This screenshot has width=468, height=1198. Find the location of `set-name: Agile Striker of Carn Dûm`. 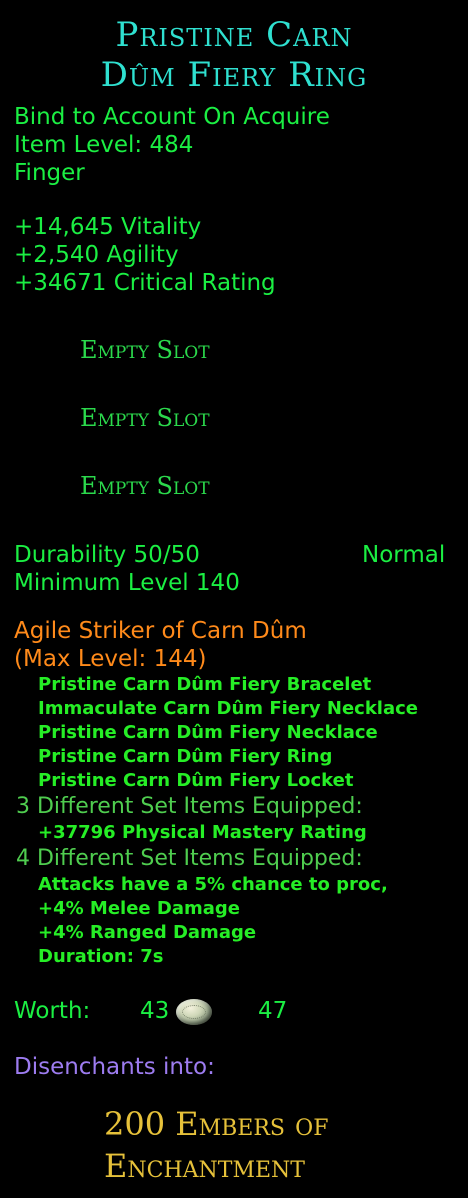

set-name: Agile Striker of Carn Dûm is located at coordinates (160, 631).